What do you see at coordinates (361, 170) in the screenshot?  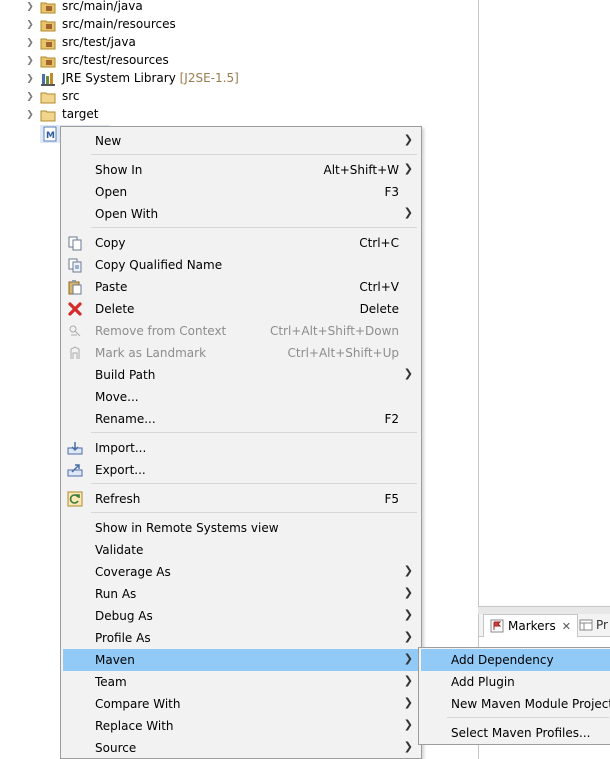 I see `menu-item-shortcut: Alt+Shift+W` at bounding box center [361, 170].